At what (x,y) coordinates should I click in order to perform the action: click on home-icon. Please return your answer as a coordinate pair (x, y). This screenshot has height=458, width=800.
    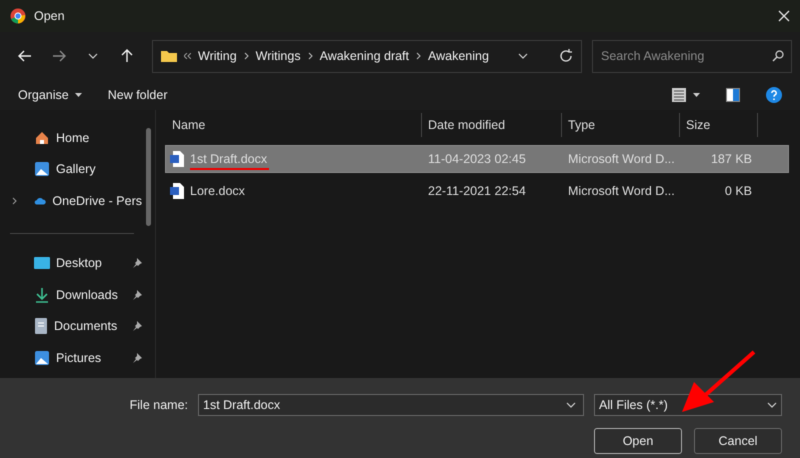
    Looking at the image, I should click on (42, 138).